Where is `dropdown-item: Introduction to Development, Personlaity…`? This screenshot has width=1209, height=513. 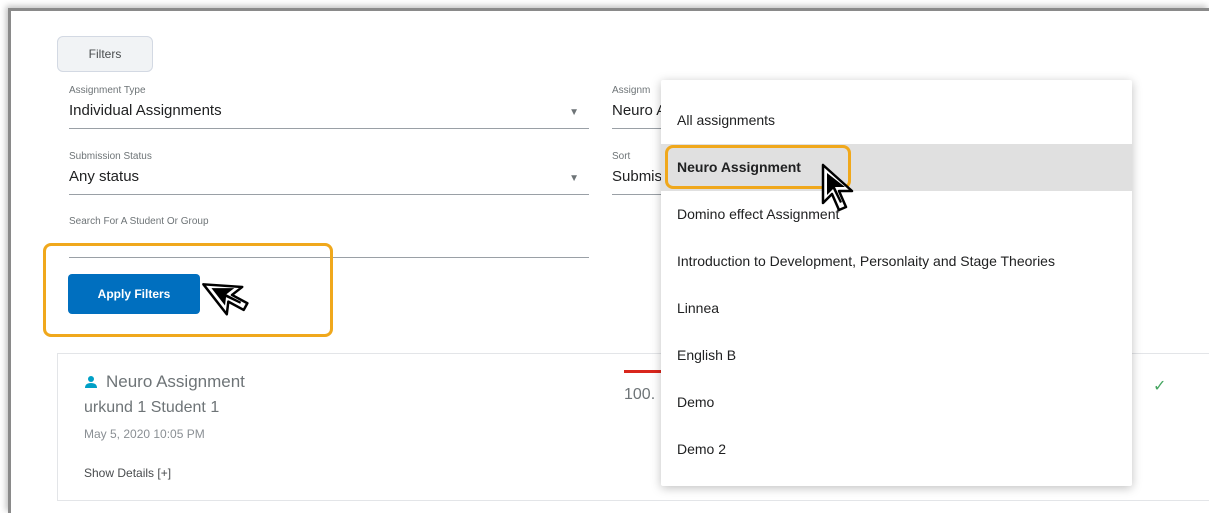
dropdown-item: Introduction to Development, Personlaity… is located at coordinates (896, 261).